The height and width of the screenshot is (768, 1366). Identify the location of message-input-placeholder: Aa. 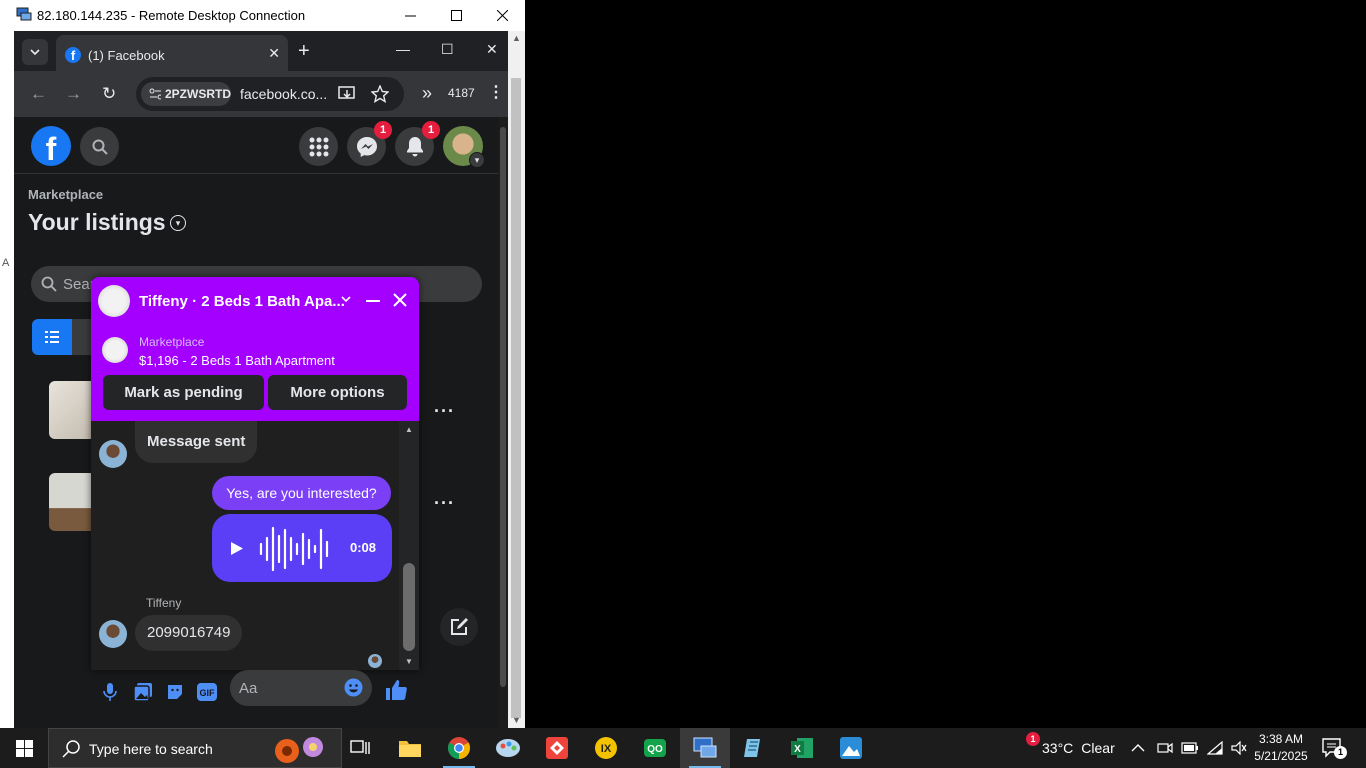
(248, 688).